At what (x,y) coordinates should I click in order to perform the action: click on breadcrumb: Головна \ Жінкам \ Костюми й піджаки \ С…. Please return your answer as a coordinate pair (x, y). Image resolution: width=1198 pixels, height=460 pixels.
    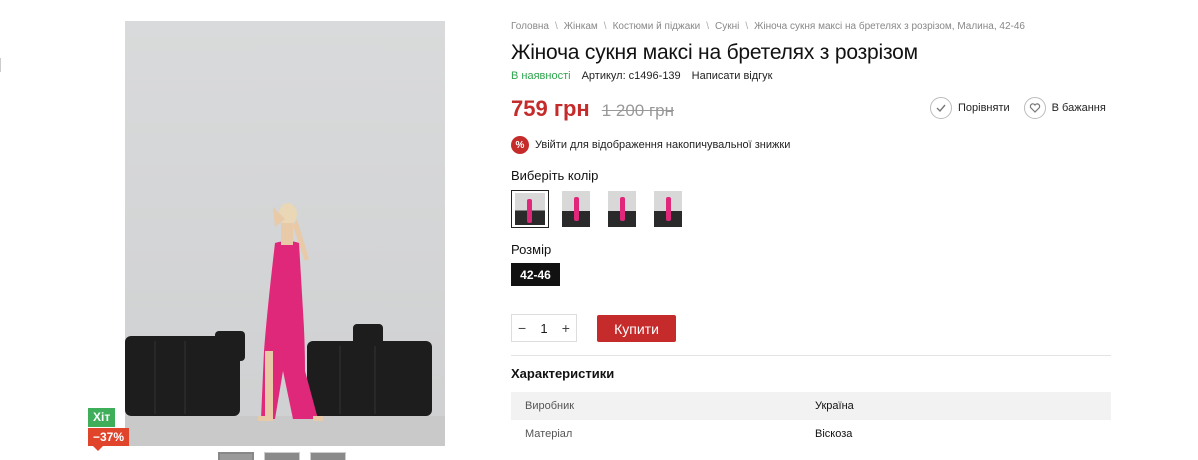
    Looking at the image, I should click on (768, 26).